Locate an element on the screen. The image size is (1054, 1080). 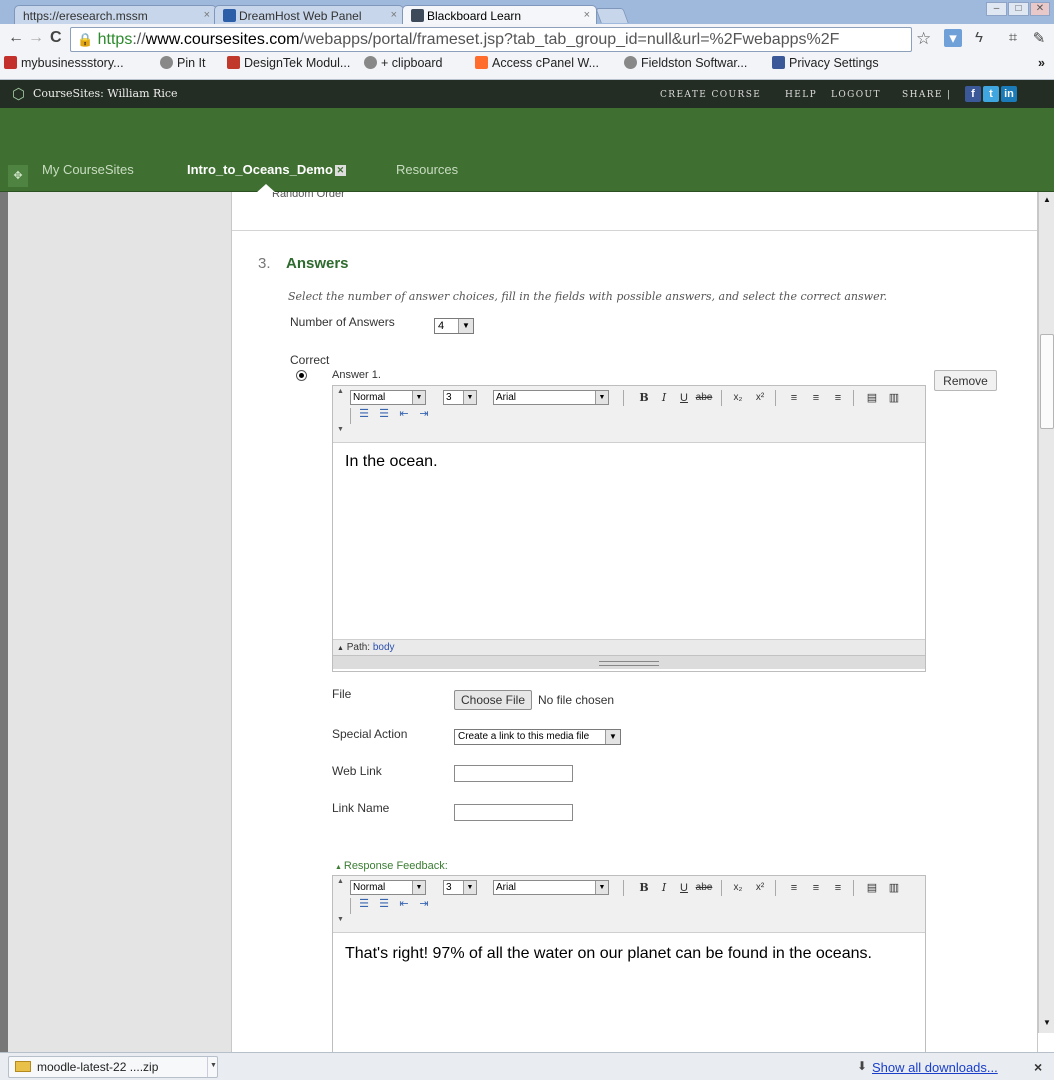
chevron-down-icon: ▼ is located at coordinates (213, 1067).